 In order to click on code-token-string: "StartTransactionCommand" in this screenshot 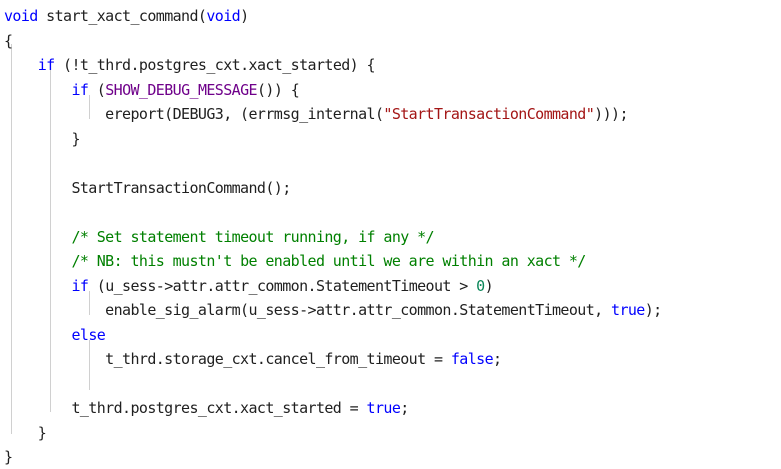, I will do `click(489, 114)`.